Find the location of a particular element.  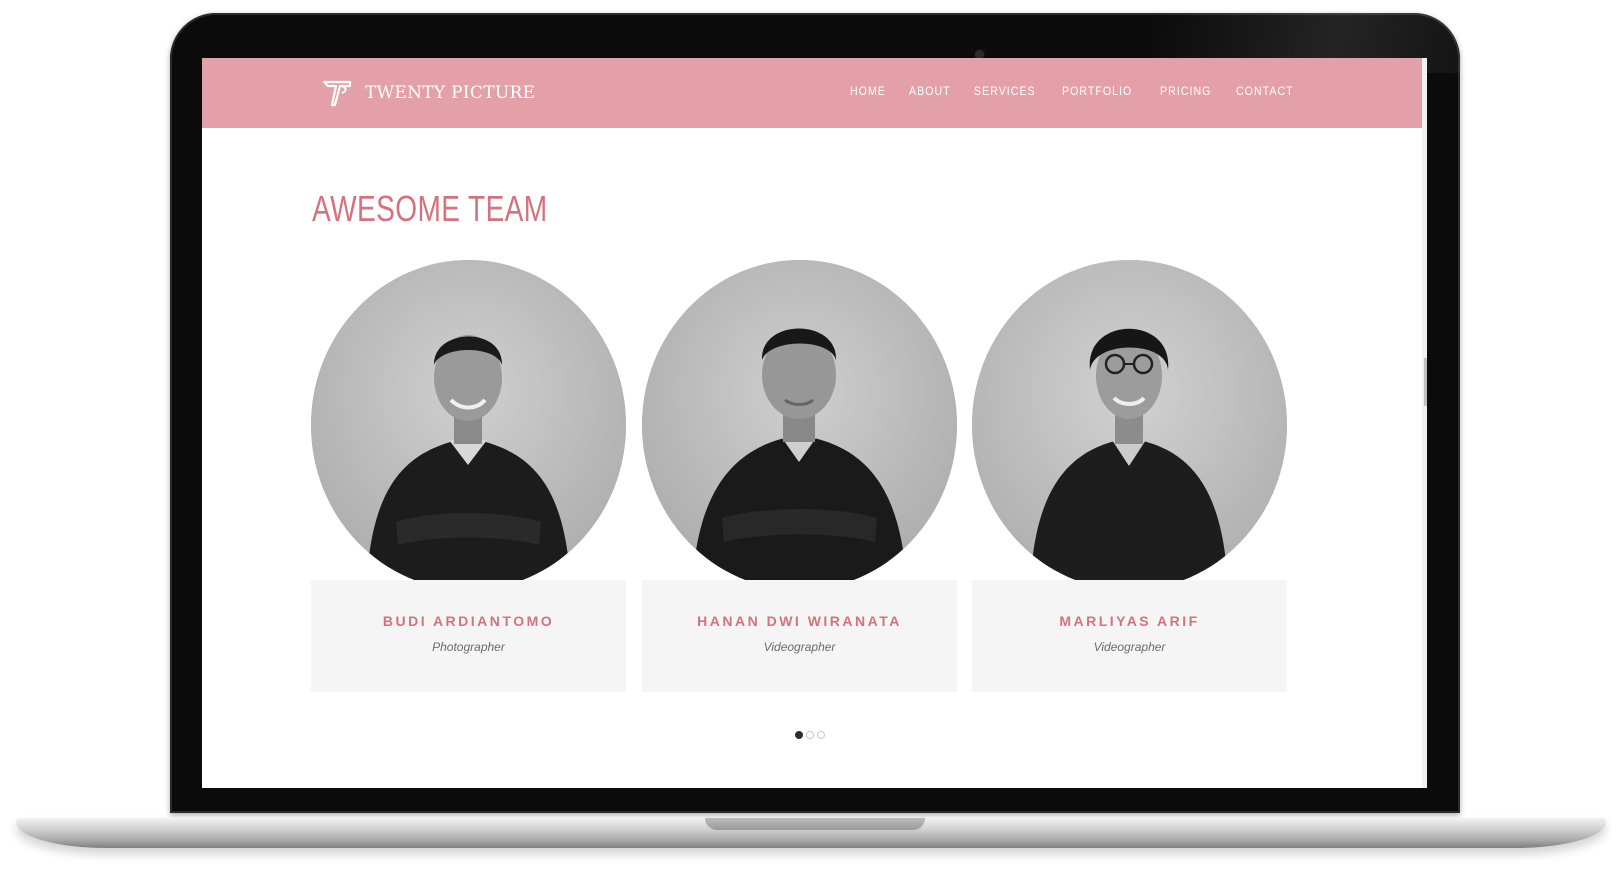

member-name: HANAN DWI WIRANATA is located at coordinates (799, 621).